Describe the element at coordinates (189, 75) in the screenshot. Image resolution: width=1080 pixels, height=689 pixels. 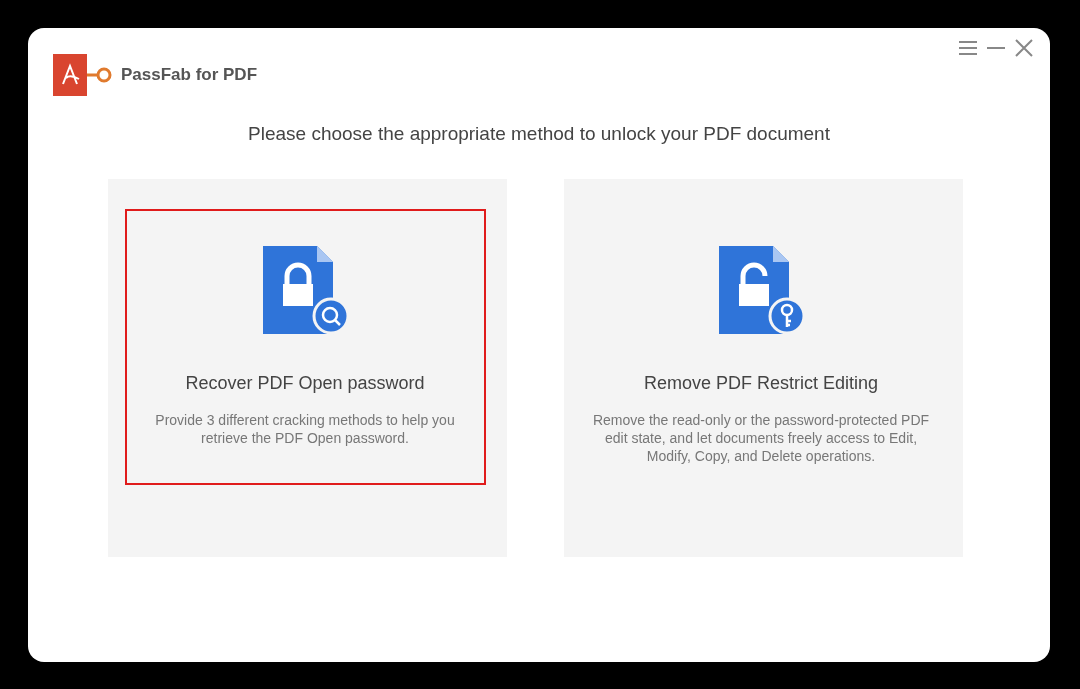
I see `app-name: PassFab for PDF` at that location.